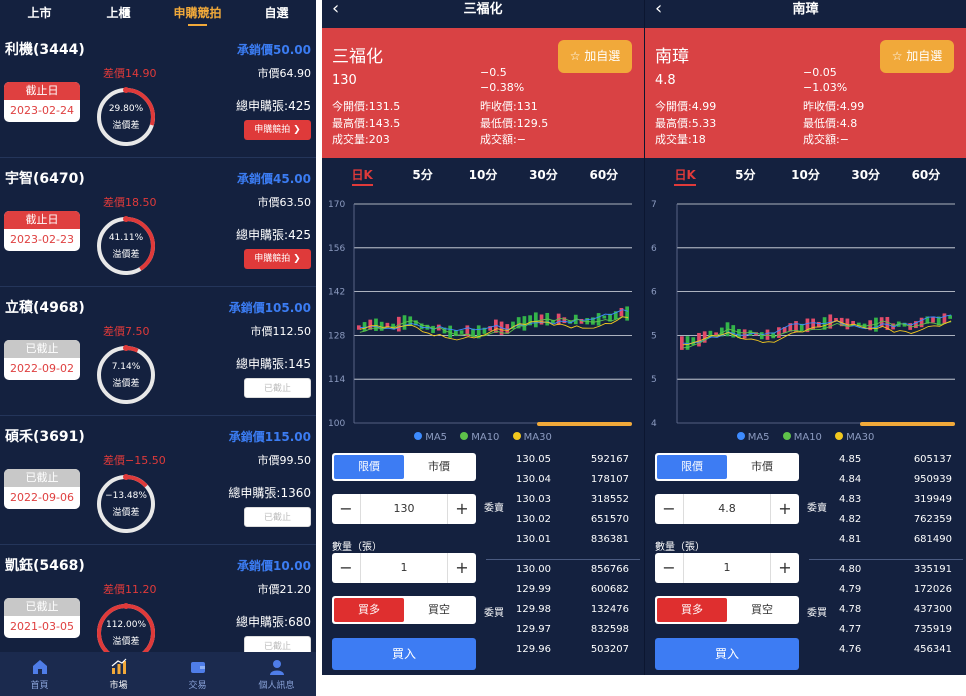 The image size is (966, 696). I want to click on tab-watchlist: 自選, so click(276, 13).